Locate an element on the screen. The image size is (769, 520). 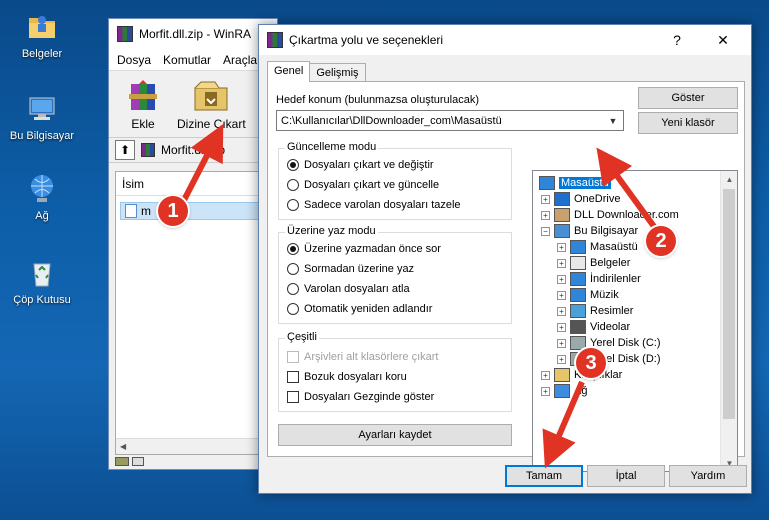
new-folder-button: Yeni klasör is located at coordinates (688, 123).